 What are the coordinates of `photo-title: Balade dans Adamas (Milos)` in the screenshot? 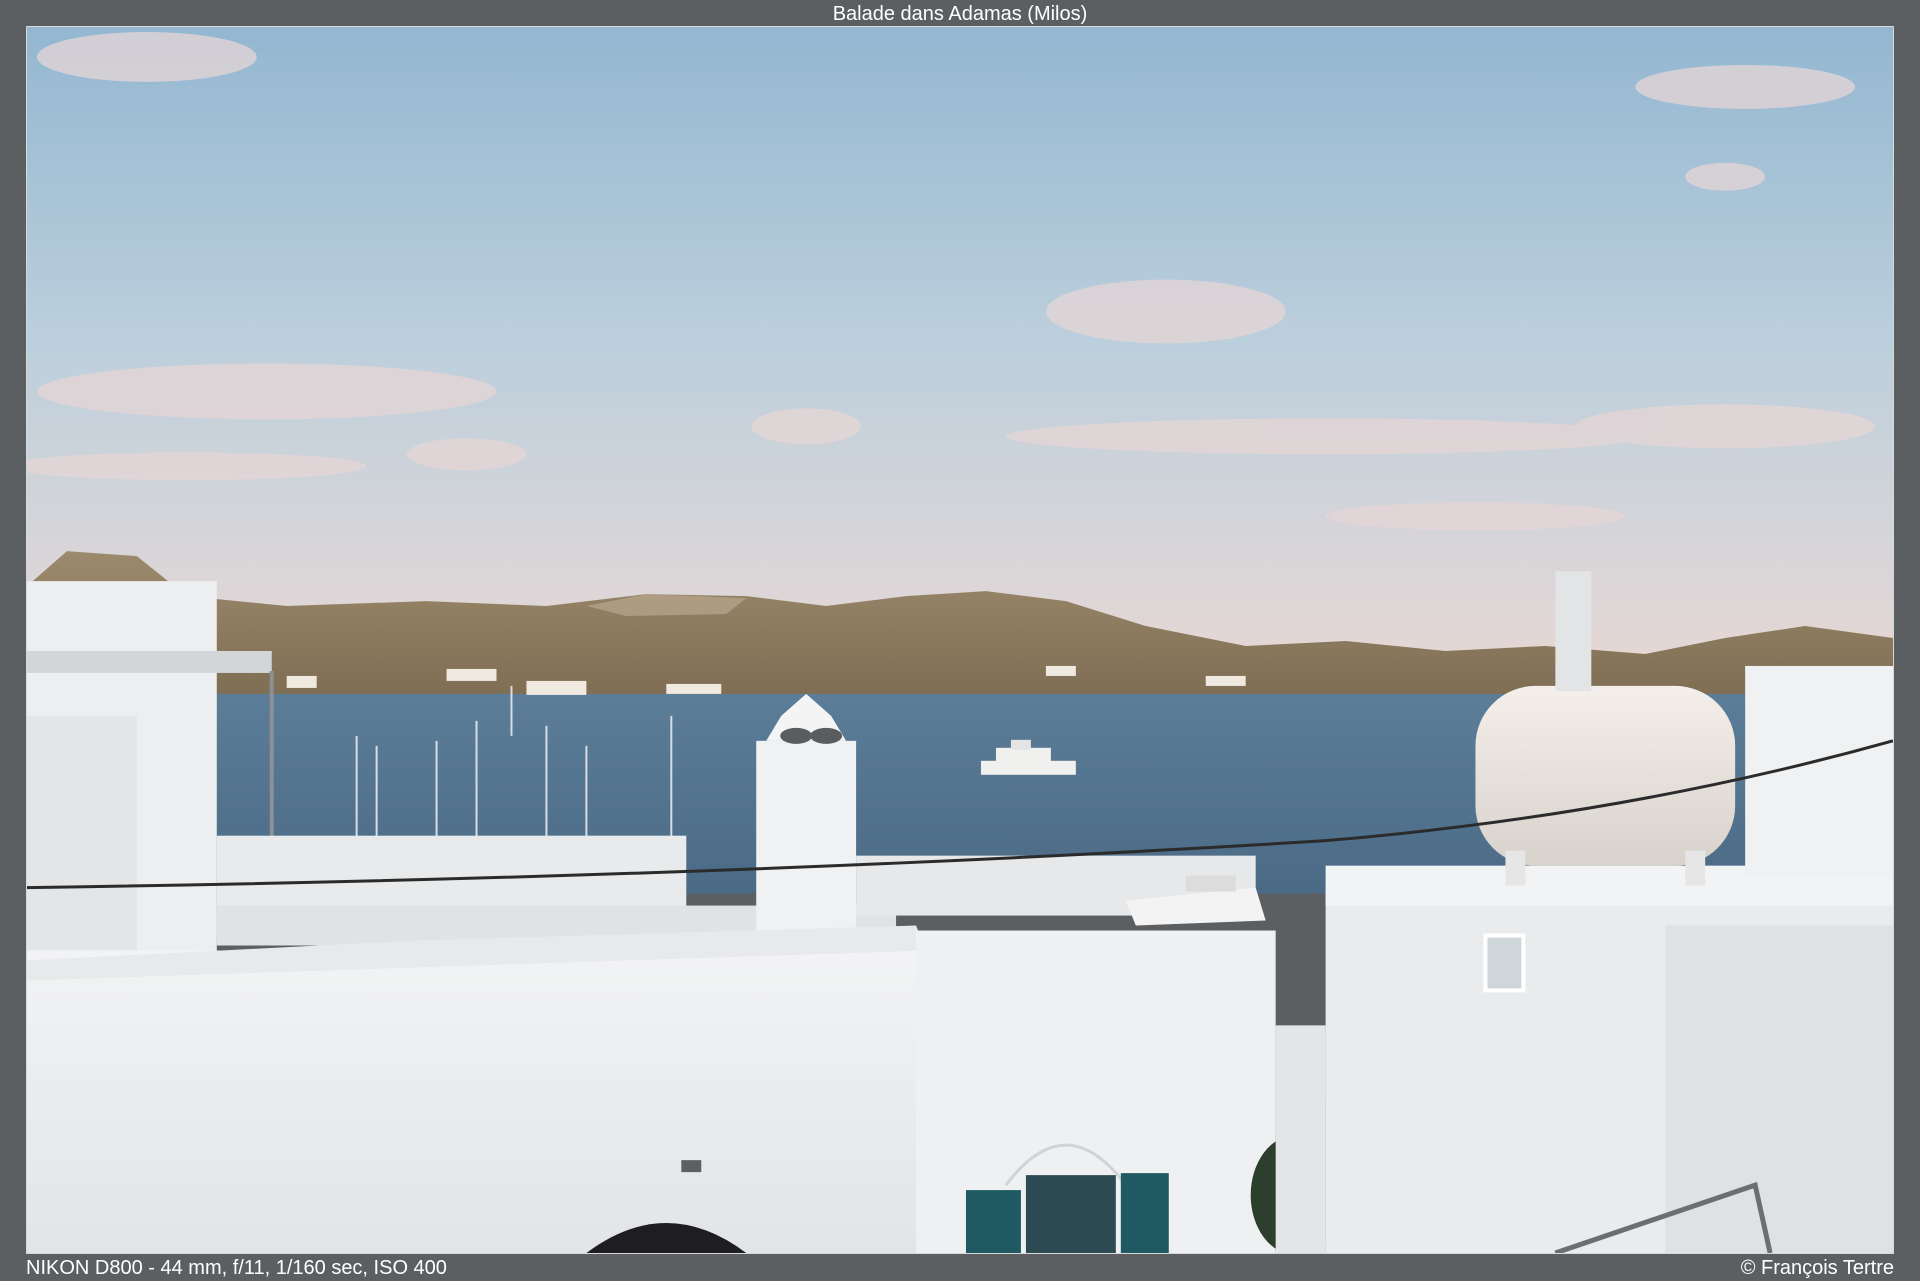 It's located at (960, 14).